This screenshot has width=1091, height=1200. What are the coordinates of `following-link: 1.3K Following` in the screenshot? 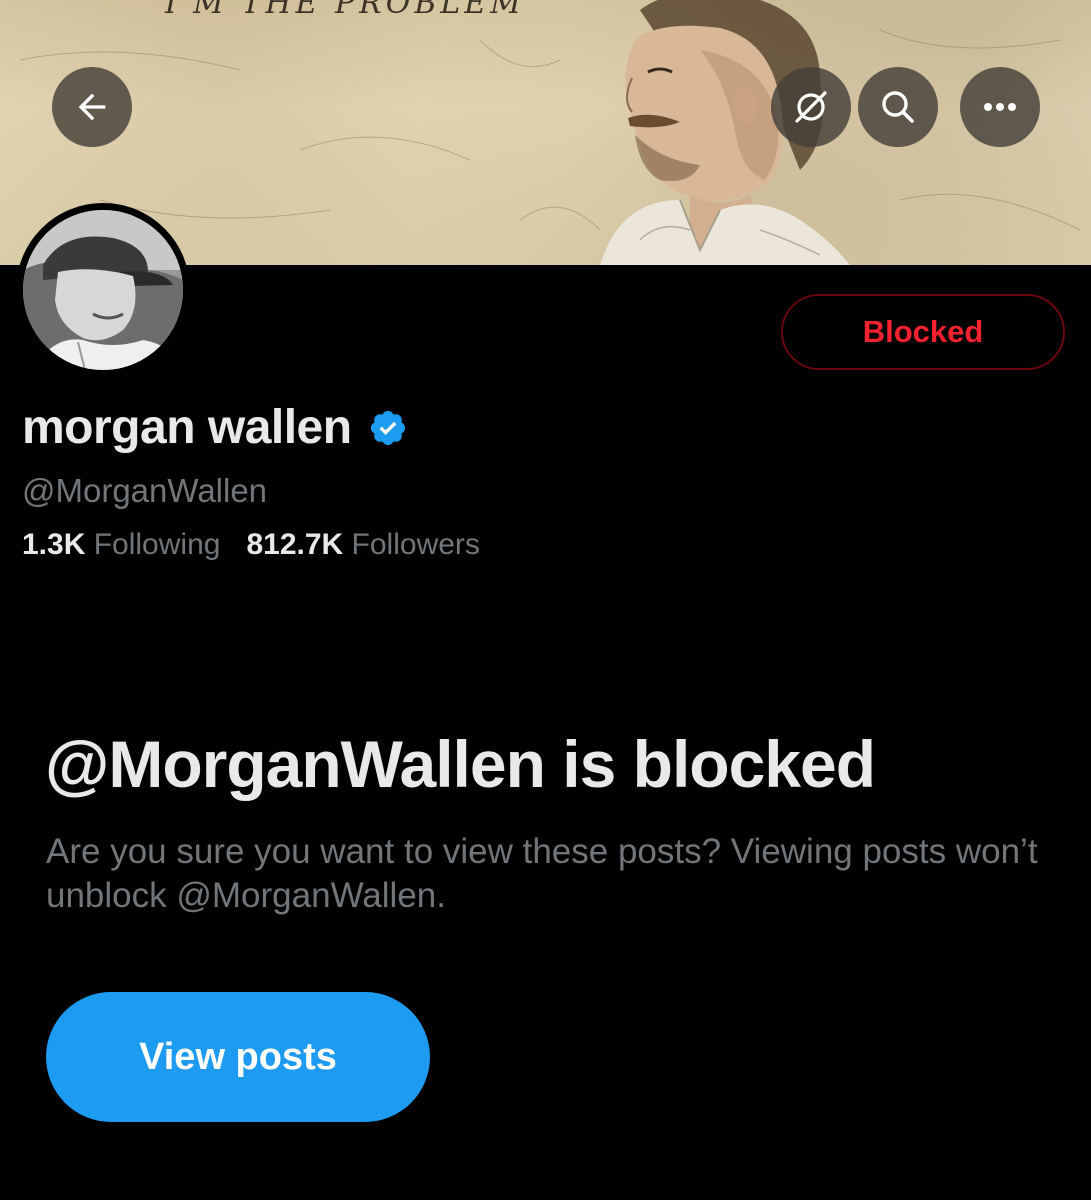 It's located at (121, 545).